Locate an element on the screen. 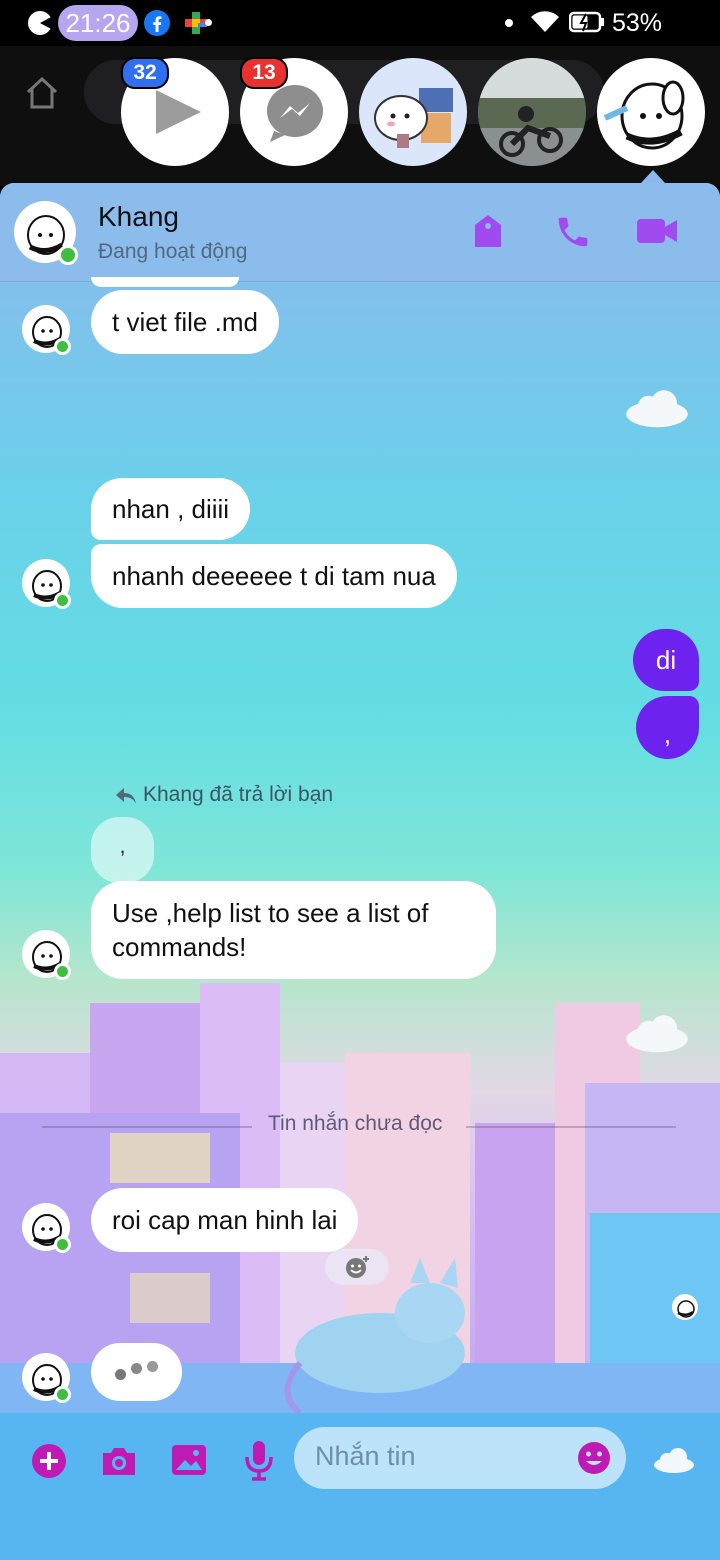 Image resolution: width=720 pixels, height=1560 pixels. message-input-placeholder: Nhắn tin is located at coordinates (365, 1456).